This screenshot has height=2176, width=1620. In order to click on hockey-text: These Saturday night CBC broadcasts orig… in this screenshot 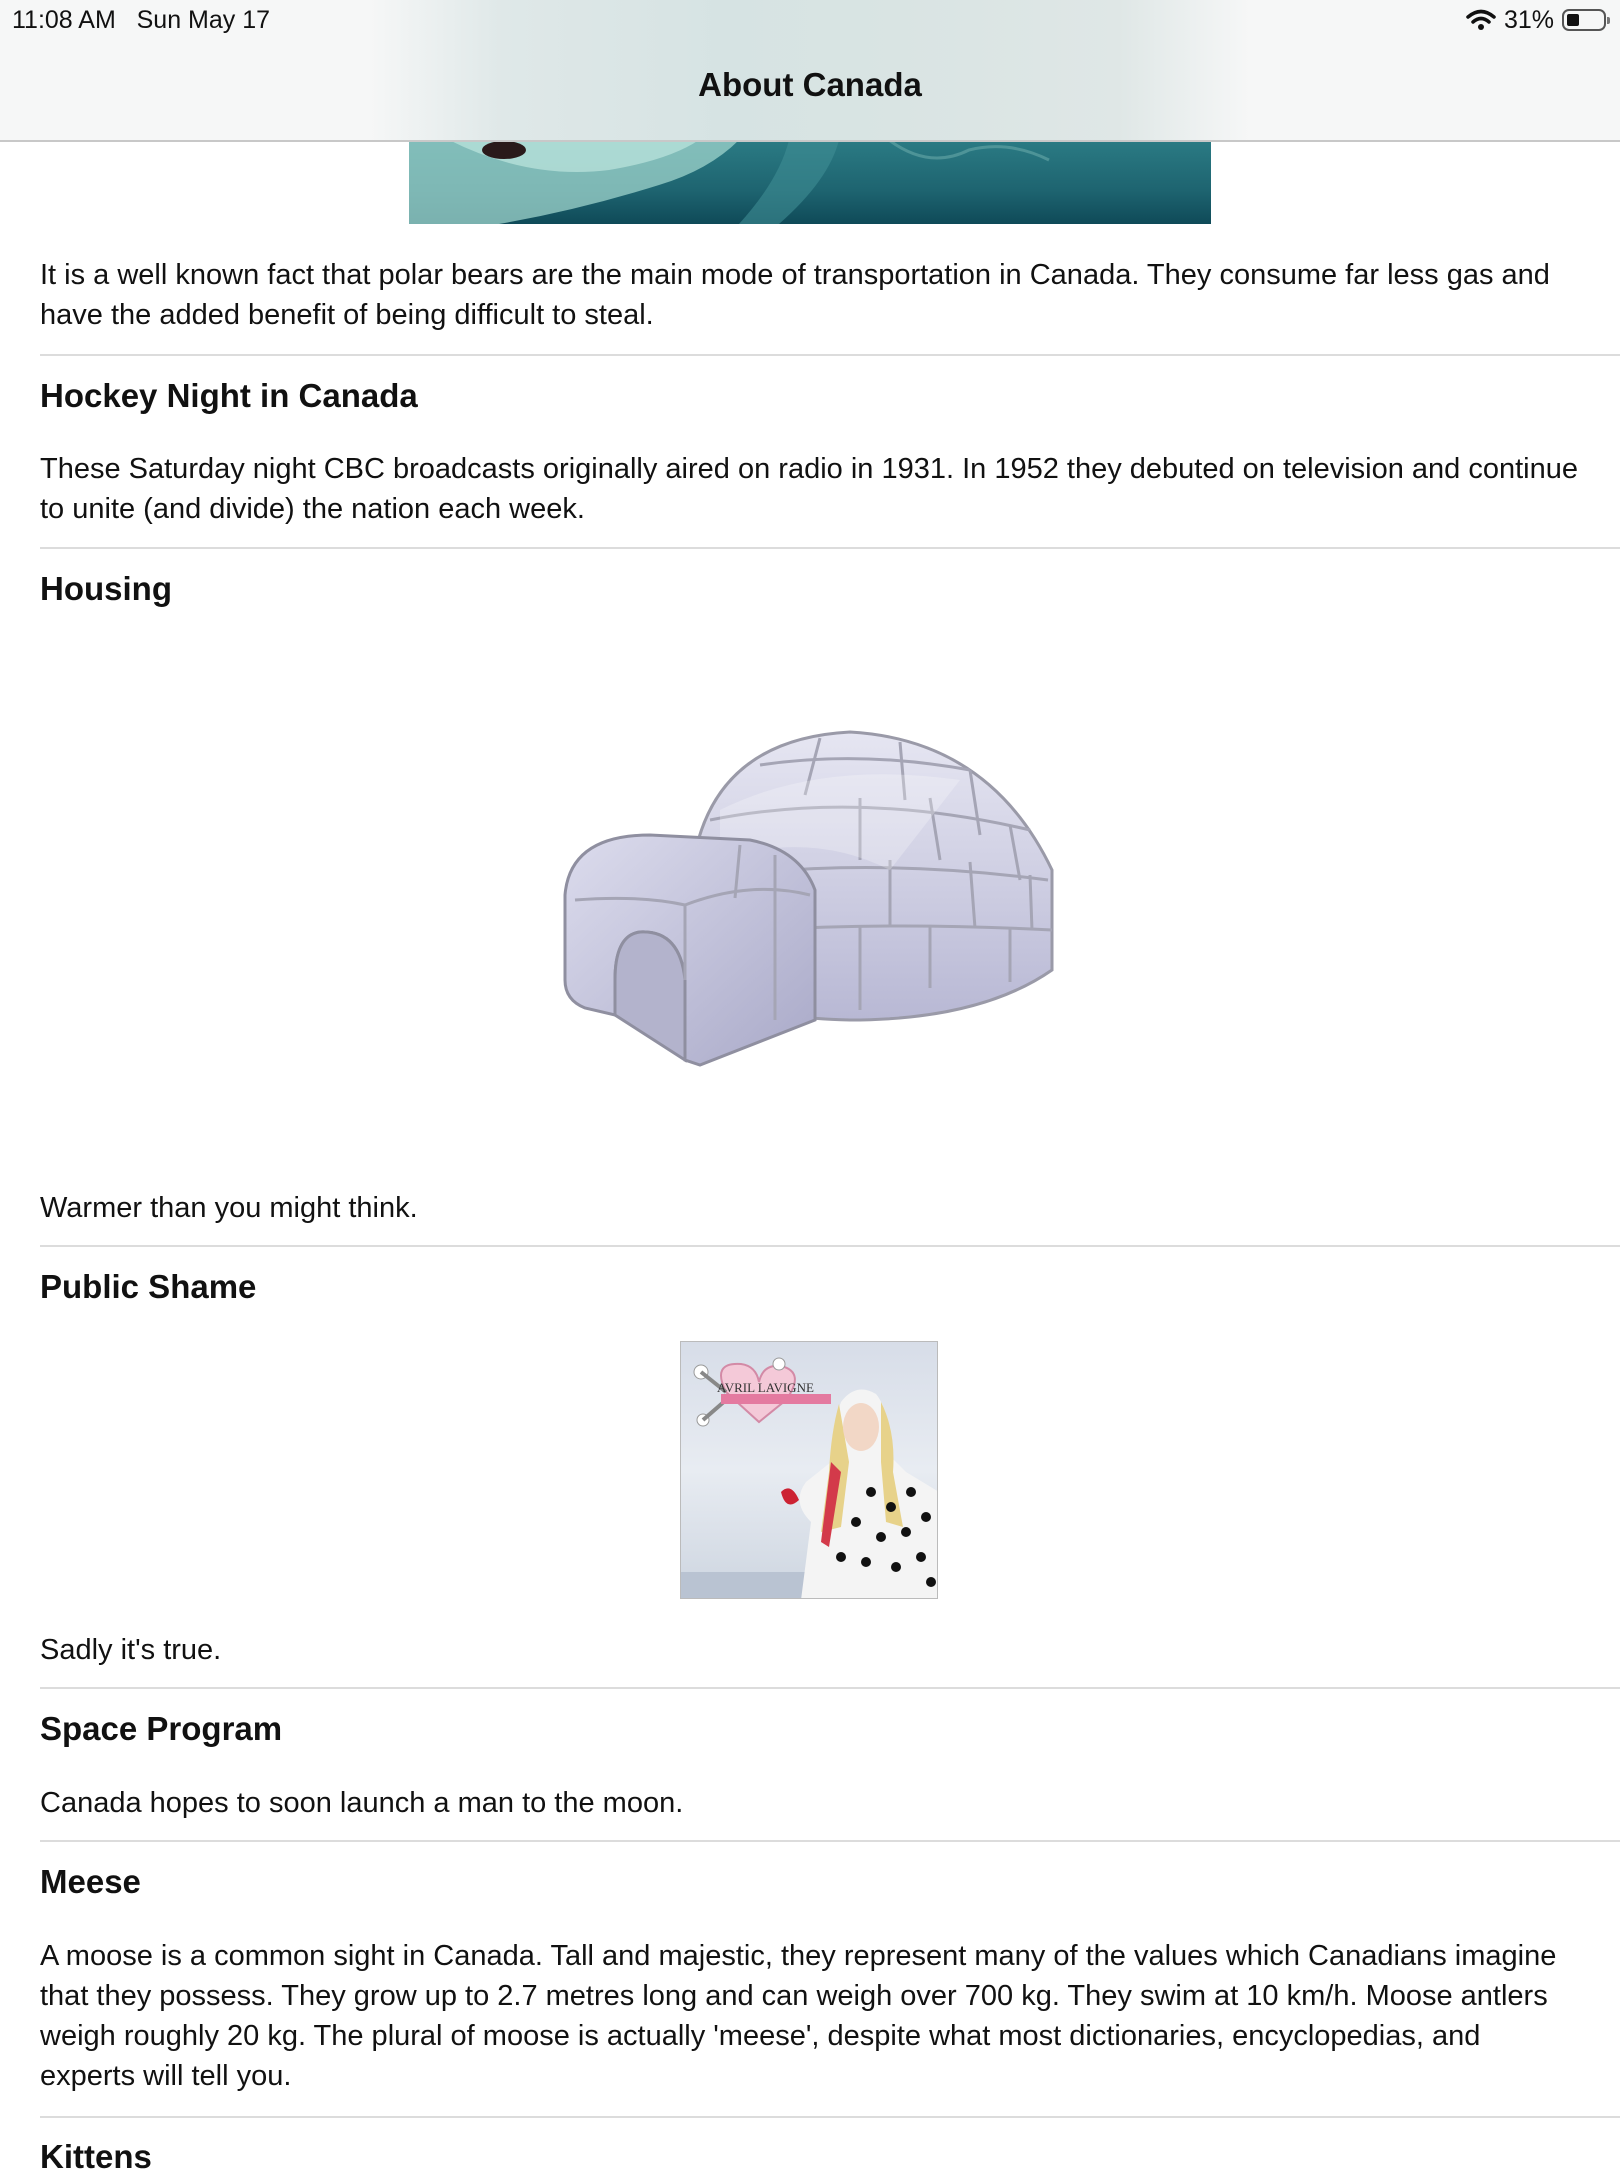, I will do `click(809, 489)`.